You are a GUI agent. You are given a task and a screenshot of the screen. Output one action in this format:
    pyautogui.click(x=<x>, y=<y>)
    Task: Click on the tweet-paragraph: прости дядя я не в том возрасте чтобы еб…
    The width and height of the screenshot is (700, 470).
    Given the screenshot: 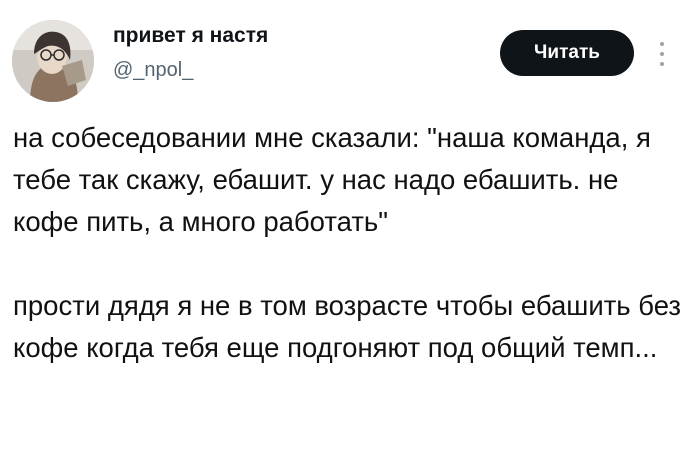 What is the action you would take?
    pyautogui.click(x=347, y=326)
    